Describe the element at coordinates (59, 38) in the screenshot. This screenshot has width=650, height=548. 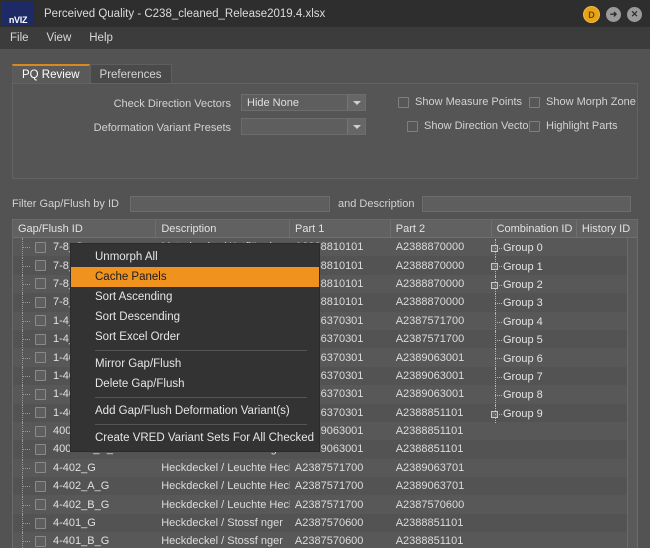
I see `menu-item-view: View` at that location.